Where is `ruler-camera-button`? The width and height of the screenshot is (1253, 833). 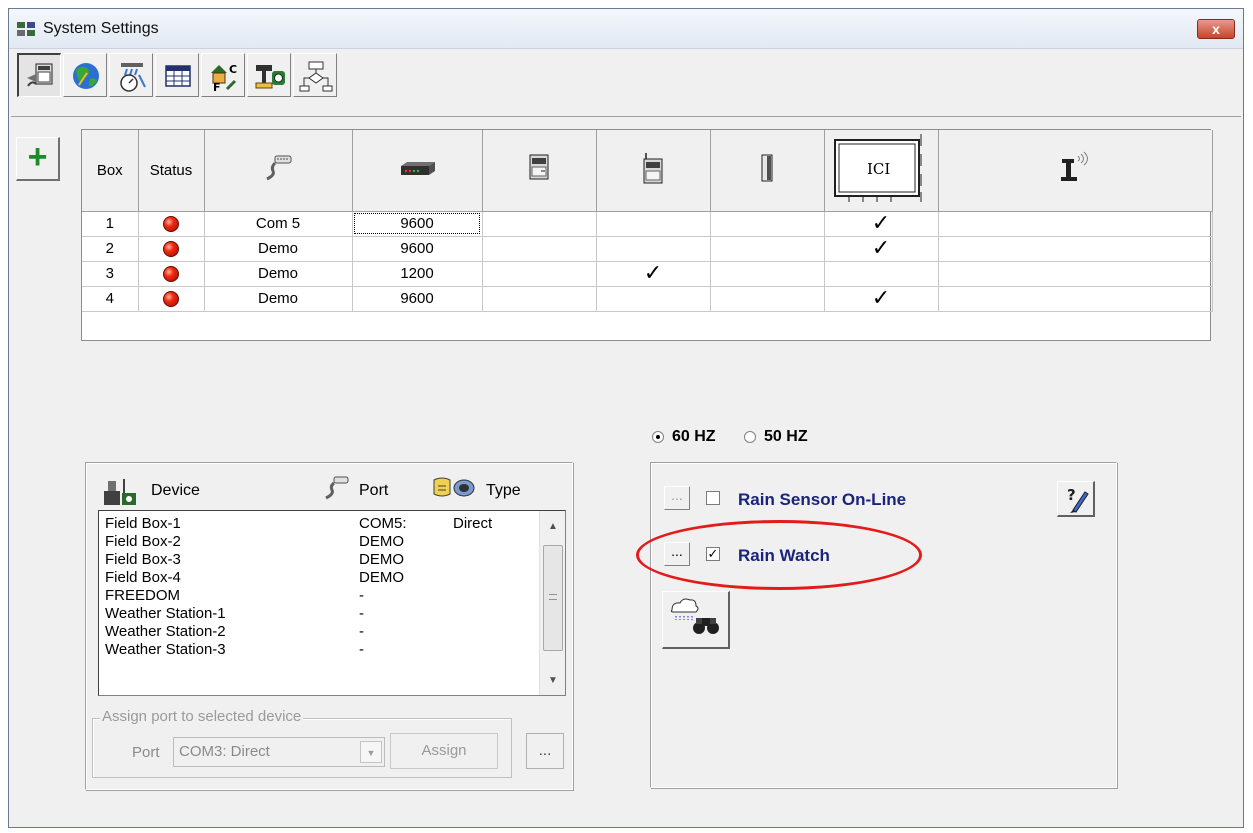
ruler-camera-button is located at coordinates (269, 75).